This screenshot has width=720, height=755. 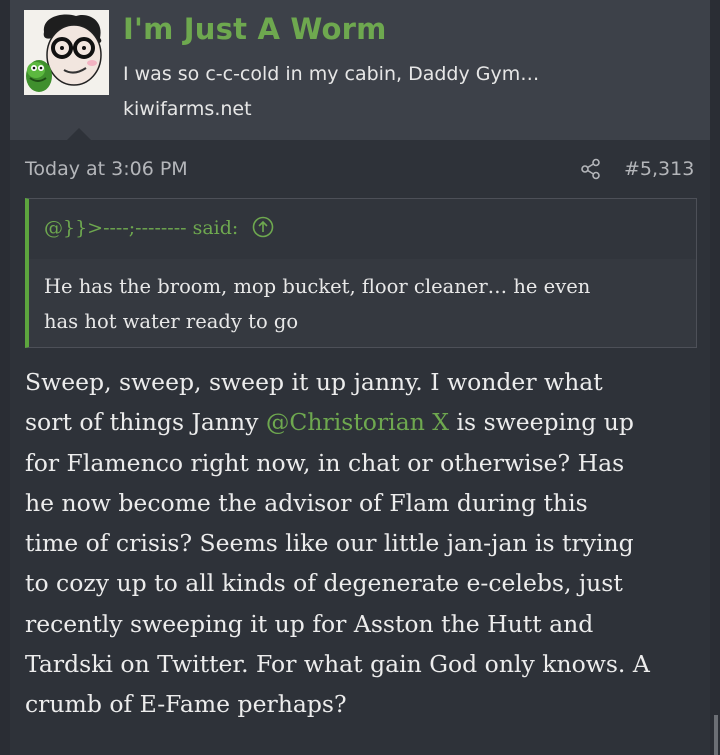 What do you see at coordinates (186, 704) in the screenshot?
I see `post-line: crumb of E-Fame perhaps?` at bounding box center [186, 704].